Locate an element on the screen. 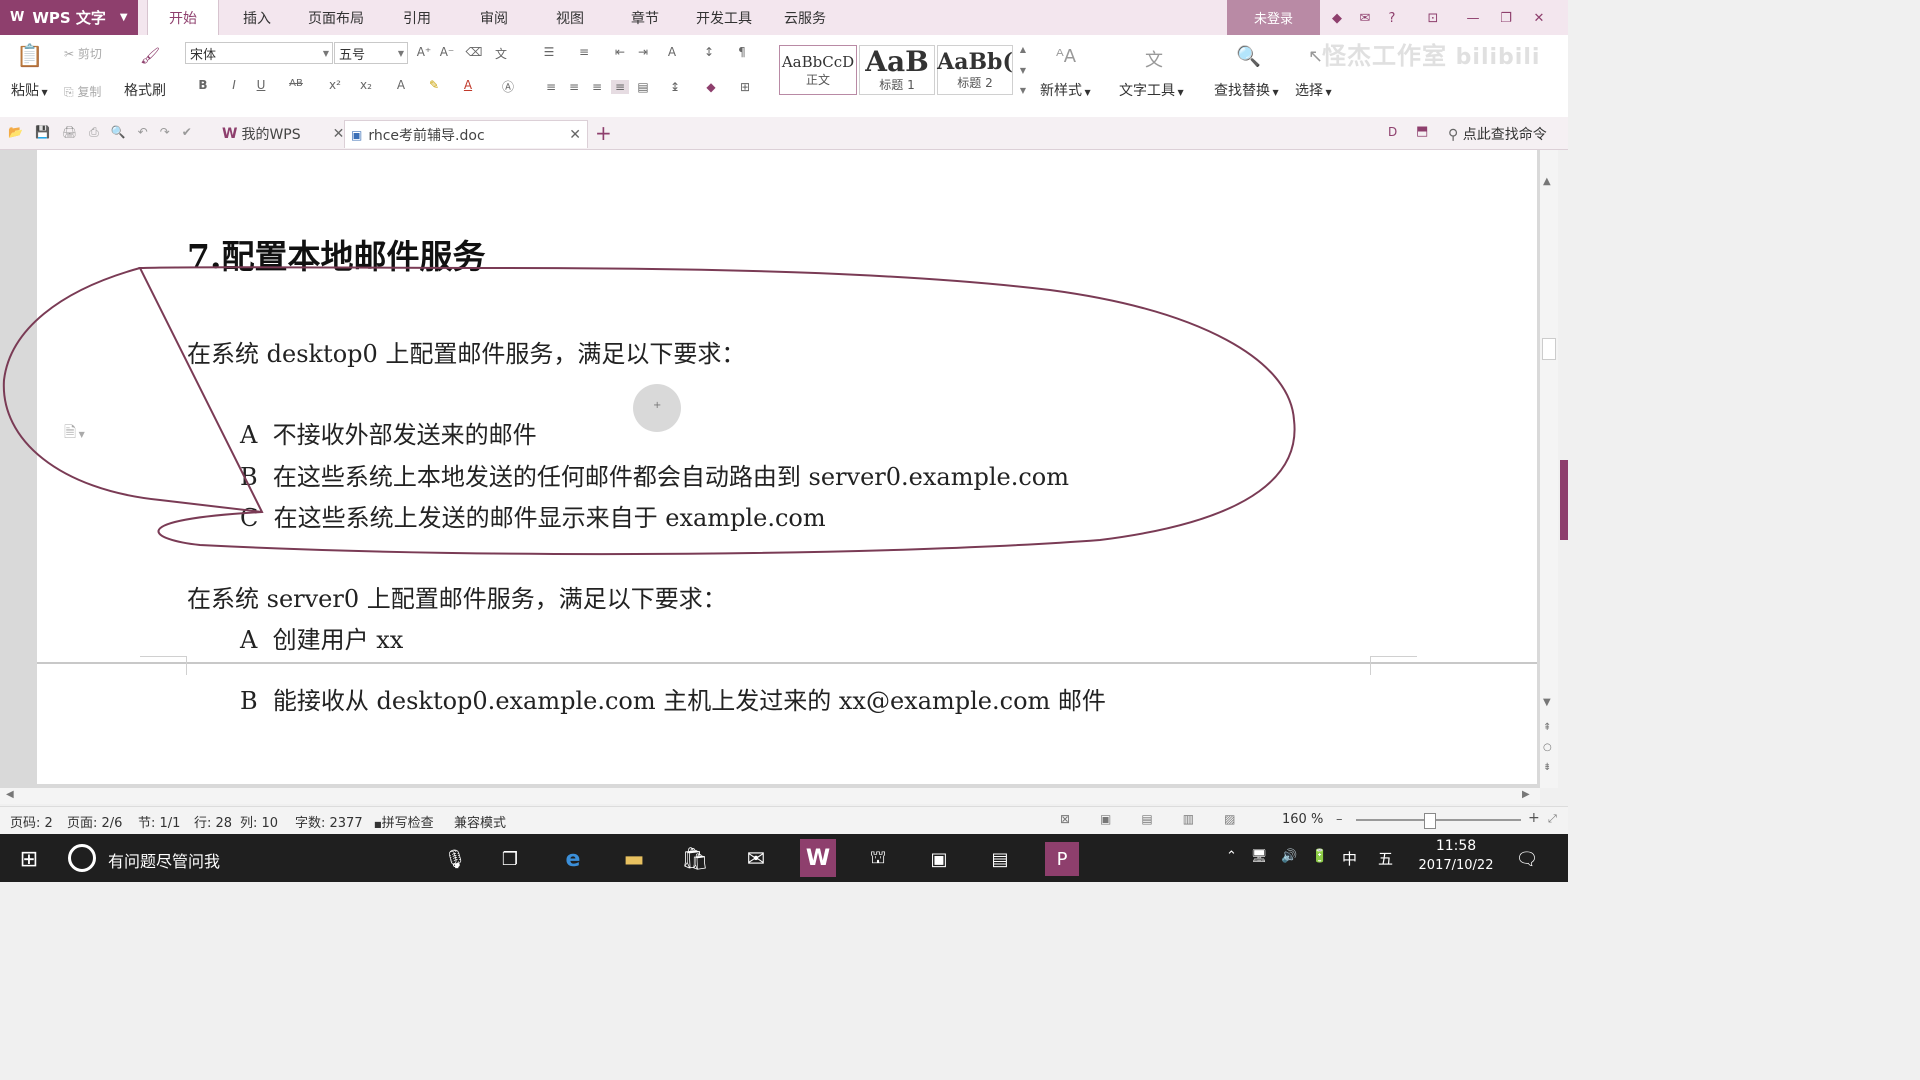 This screenshot has width=1920, height=1080. system-tray-icons: ⌃🖥🔊🔋 is located at coordinates (1284, 856).